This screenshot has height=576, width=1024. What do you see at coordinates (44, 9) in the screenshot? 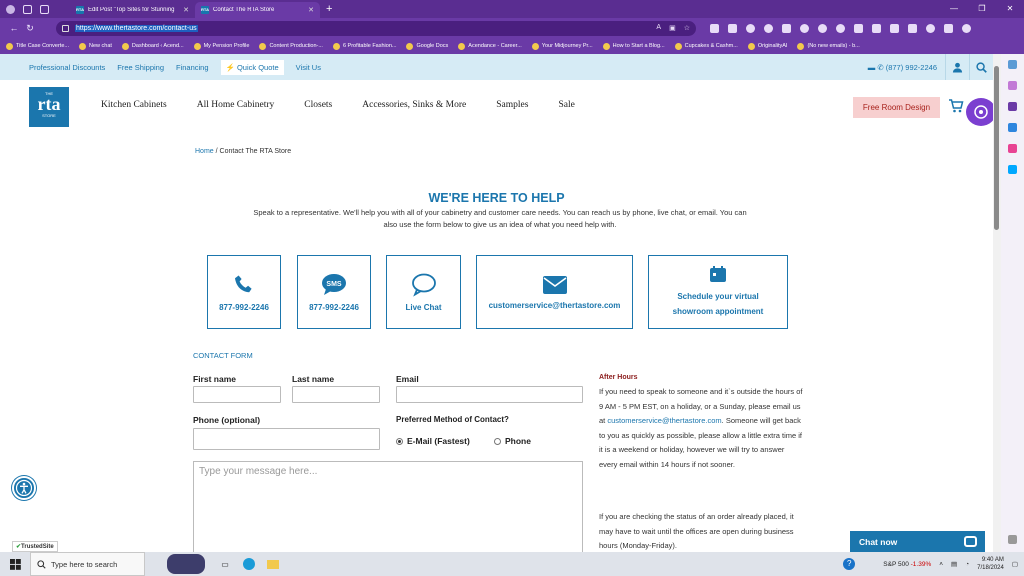
I see `tab-actions-icon` at bounding box center [44, 9].